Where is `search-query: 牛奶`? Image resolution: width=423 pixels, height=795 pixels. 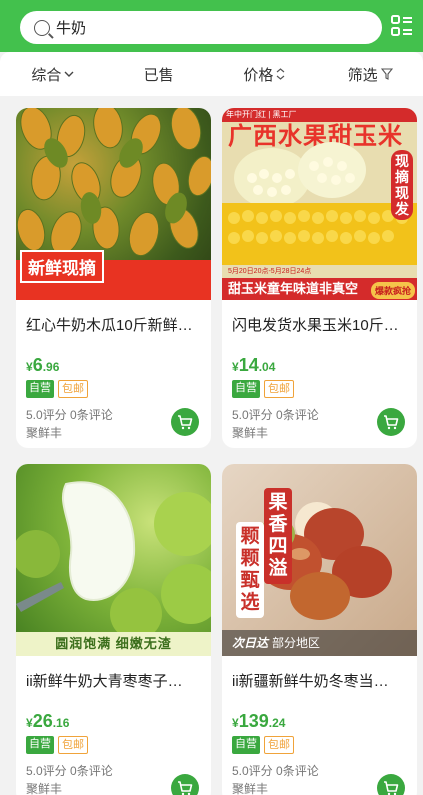 search-query: 牛奶 is located at coordinates (71, 28).